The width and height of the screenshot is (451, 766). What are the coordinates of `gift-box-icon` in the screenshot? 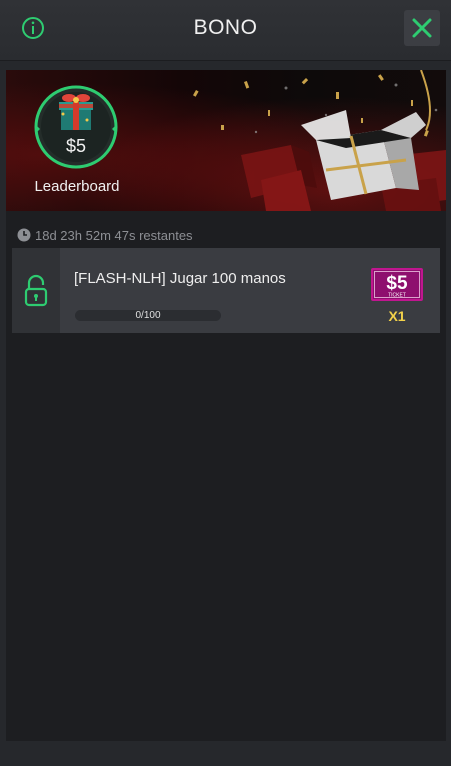 It's located at (76, 112).